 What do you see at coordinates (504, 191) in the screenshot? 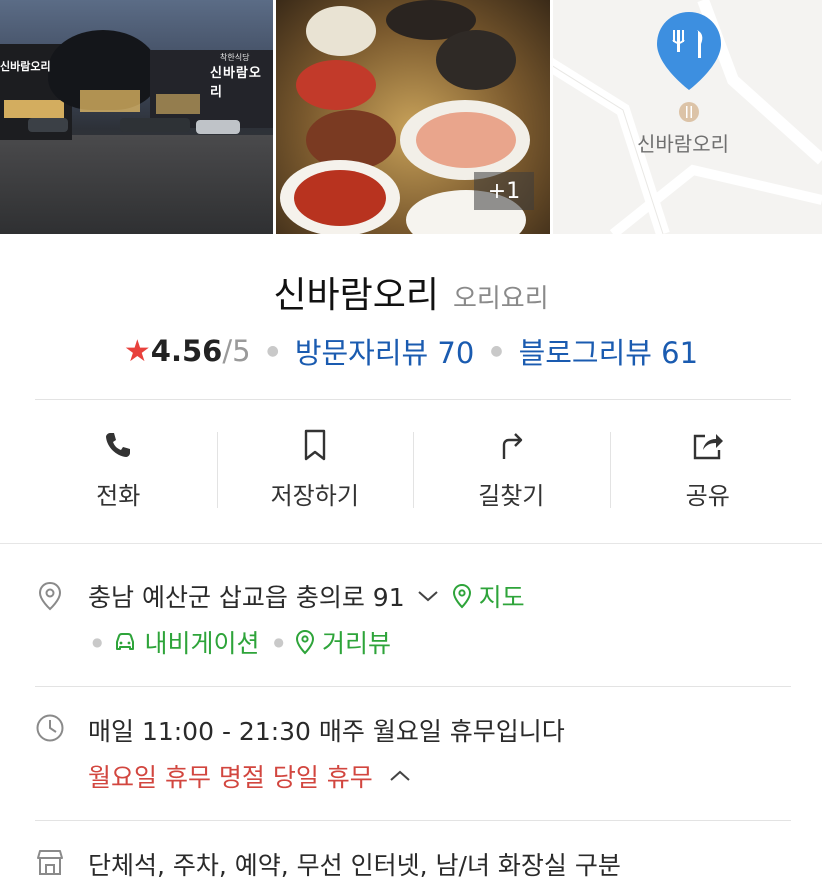
I see `more-photos-badge: +1` at bounding box center [504, 191].